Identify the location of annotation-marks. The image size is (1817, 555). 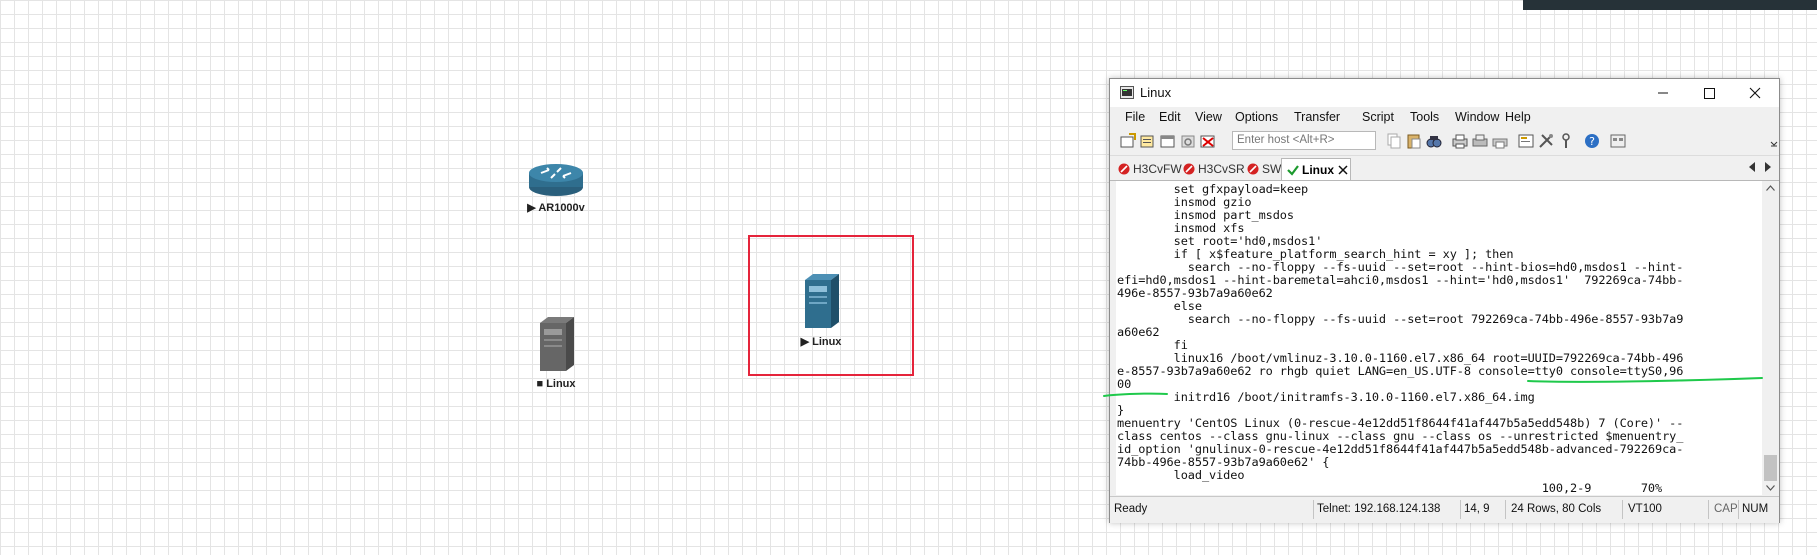
(1433, 387).